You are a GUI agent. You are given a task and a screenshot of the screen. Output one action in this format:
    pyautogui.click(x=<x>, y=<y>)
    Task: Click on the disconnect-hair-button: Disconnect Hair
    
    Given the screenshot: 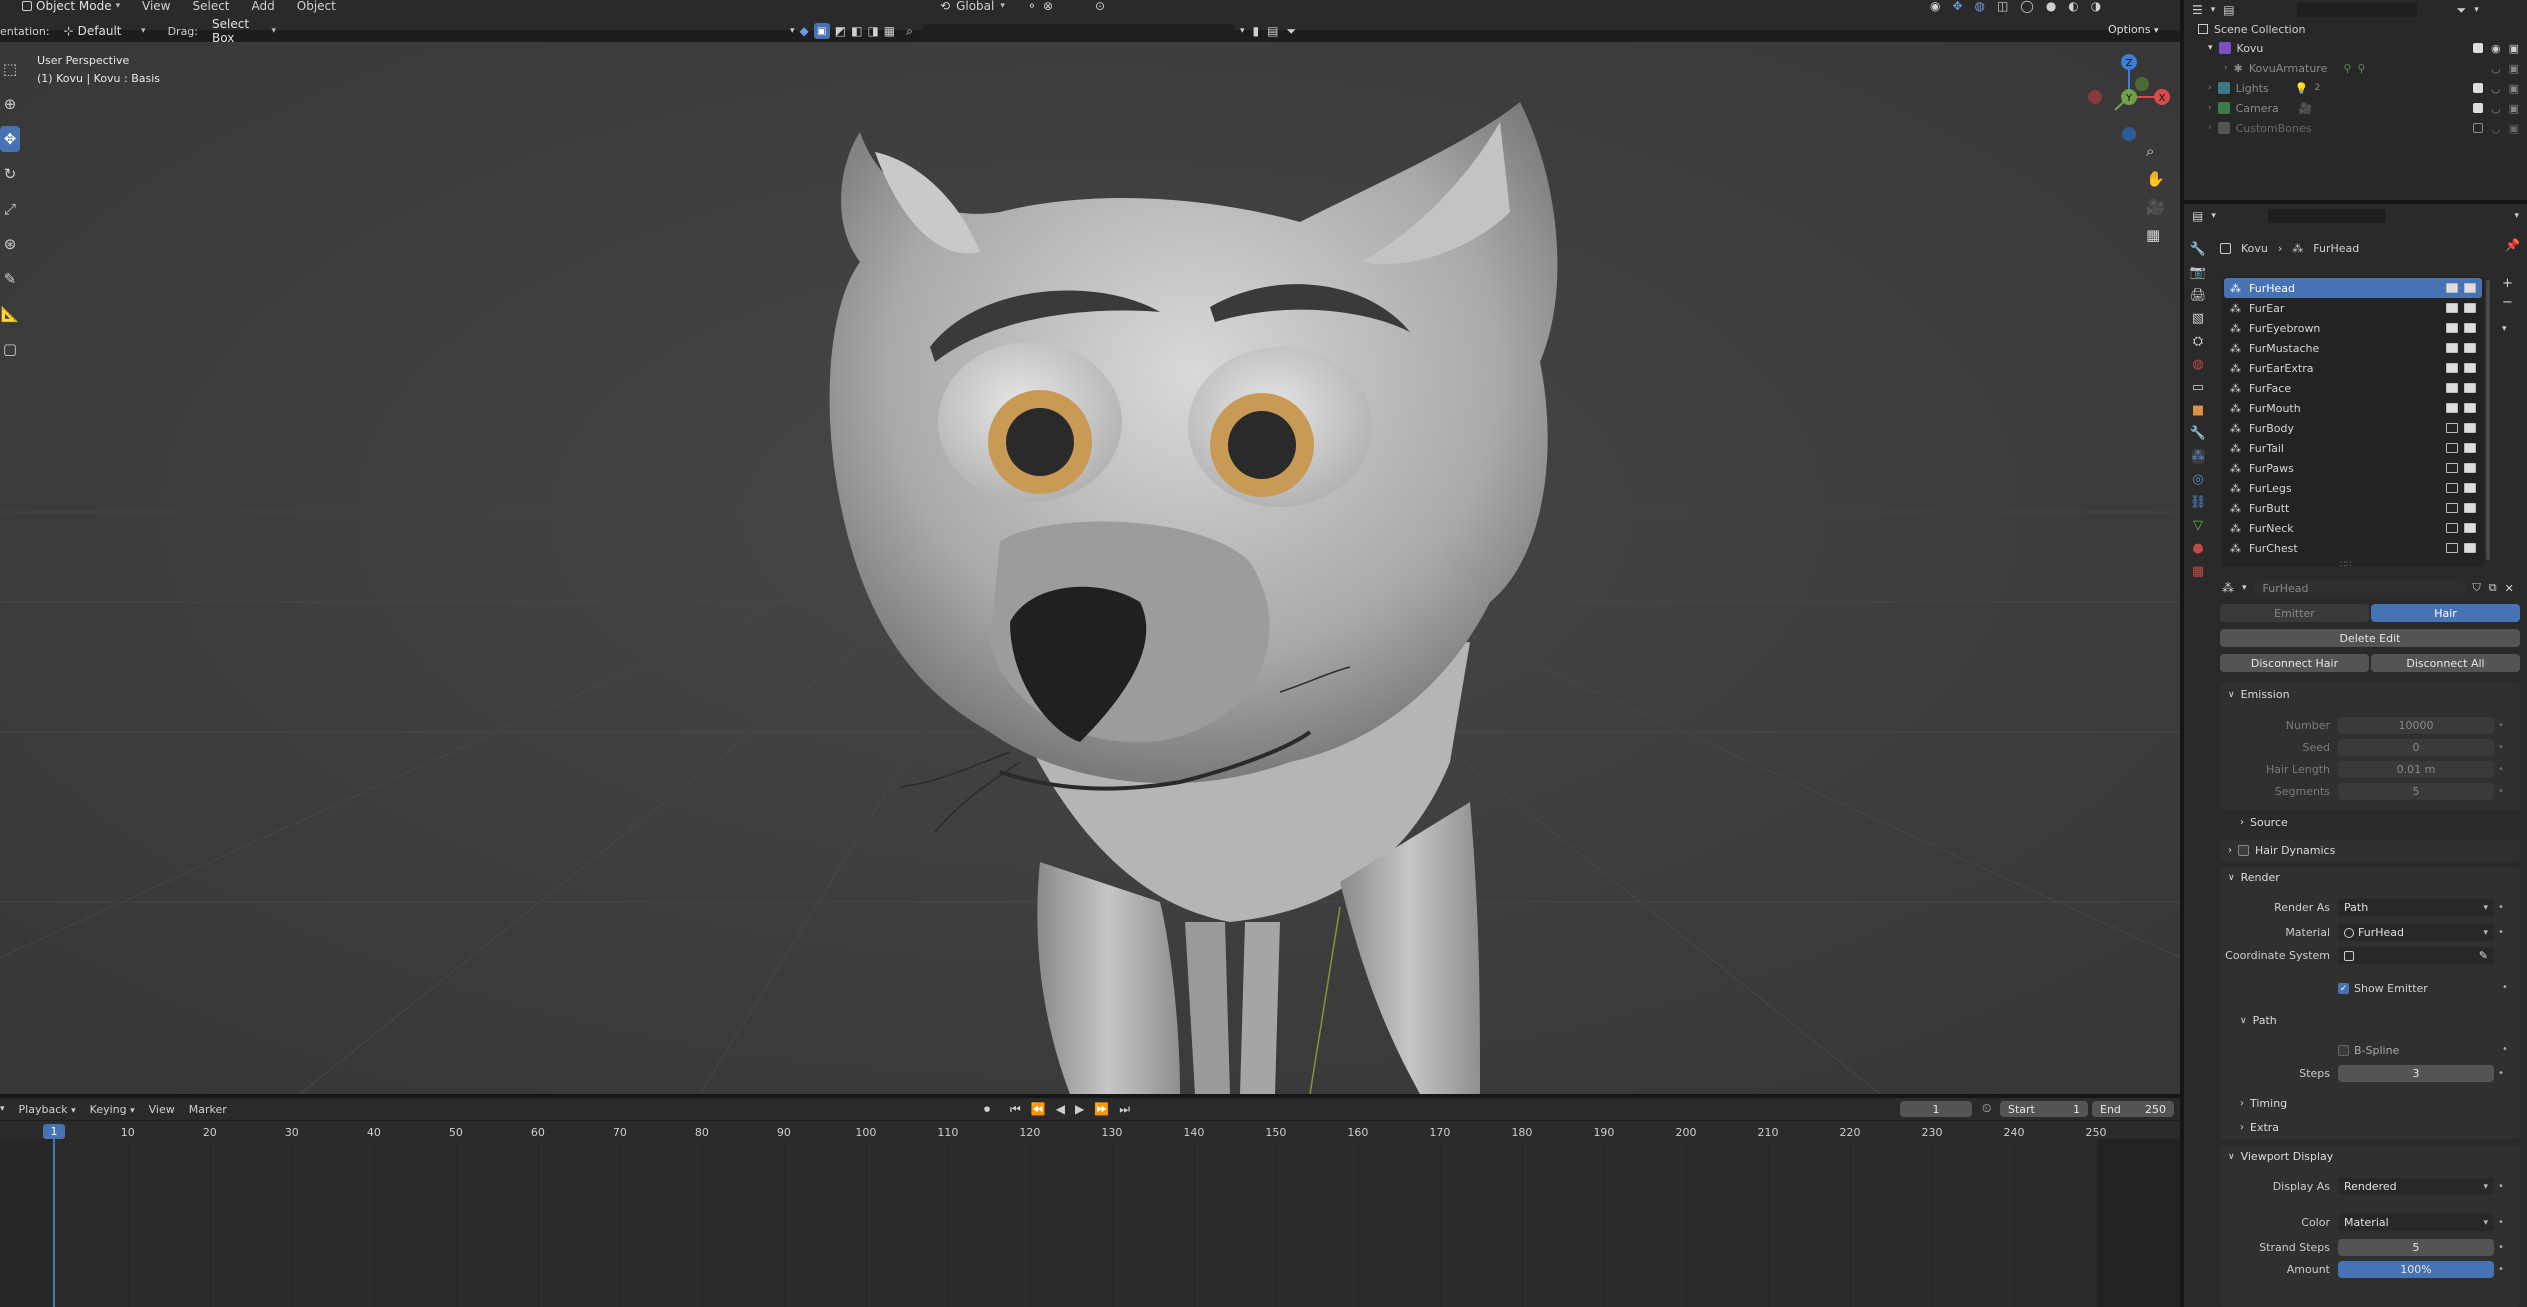 What is the action you would take?
    pyautogui.click(x=2294, y=663)
    